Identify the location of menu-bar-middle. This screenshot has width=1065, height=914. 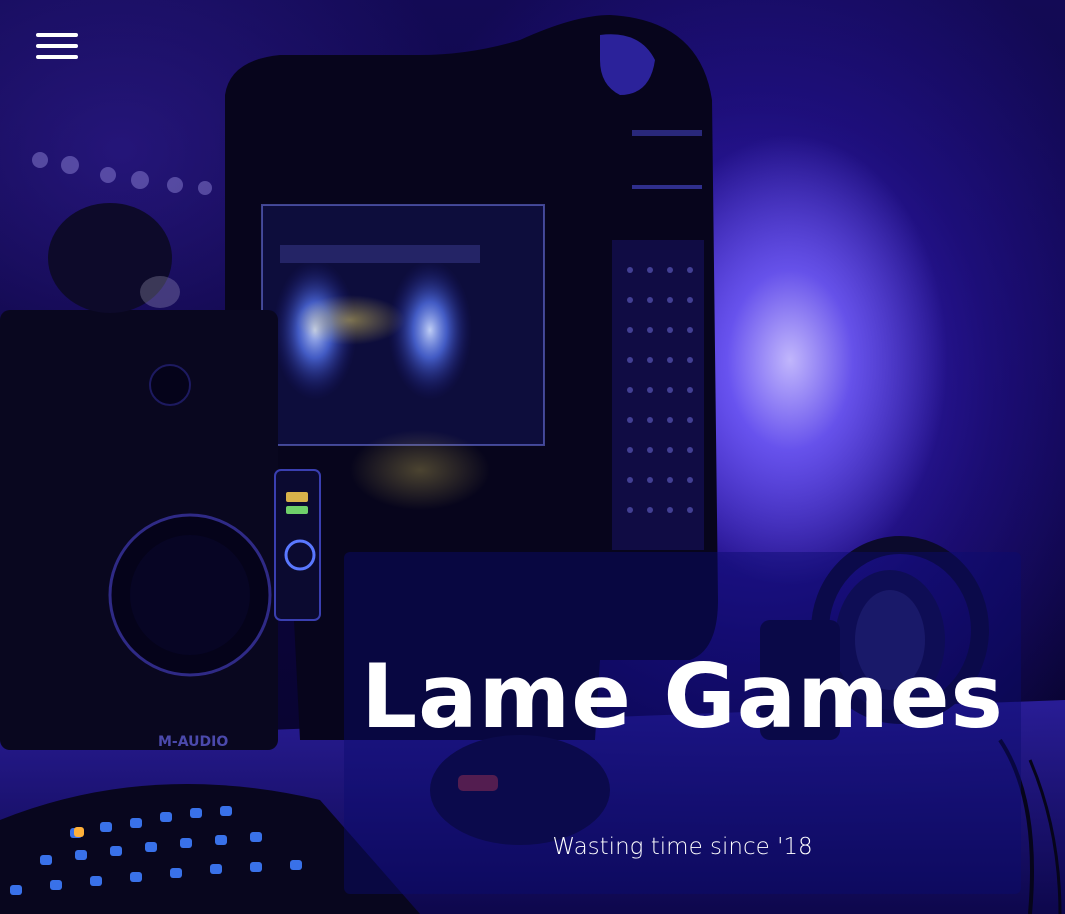
(57, 46).